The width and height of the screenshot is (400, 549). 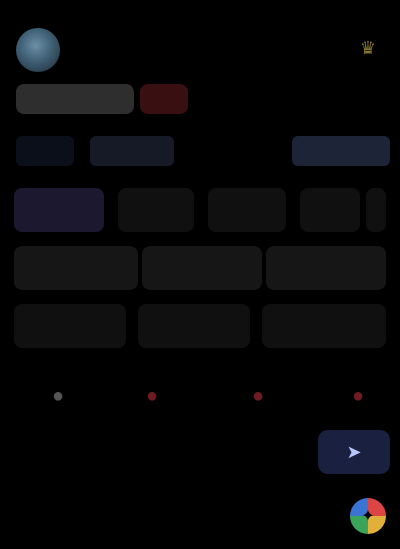 I want to click on tab-bar, so click(x=200, y=151).